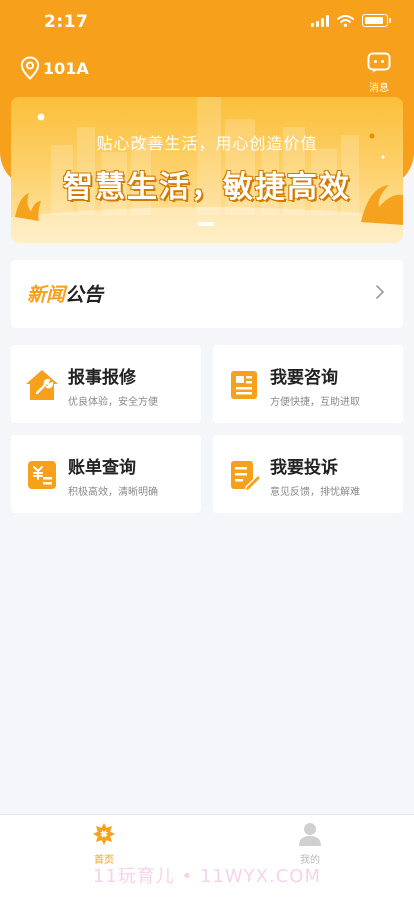 The width and height of the screenshot is (414, 897). What do you see at coordinates (315, 402) in the screenshot?
I see `service-desc: 方便快捷，互助进取` at bounding box center [315, 402].